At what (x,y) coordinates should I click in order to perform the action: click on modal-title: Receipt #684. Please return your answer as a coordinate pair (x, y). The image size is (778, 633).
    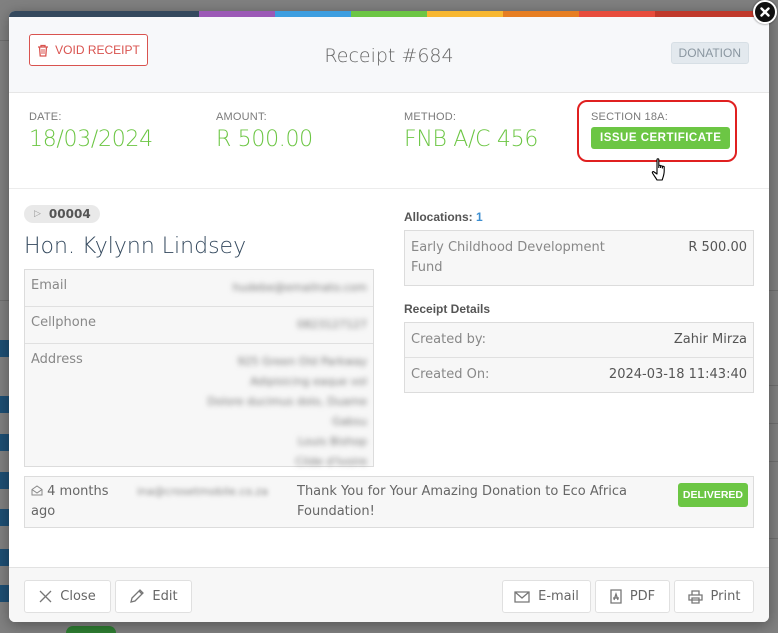
    Looking at the image, I should click on (389, 56).